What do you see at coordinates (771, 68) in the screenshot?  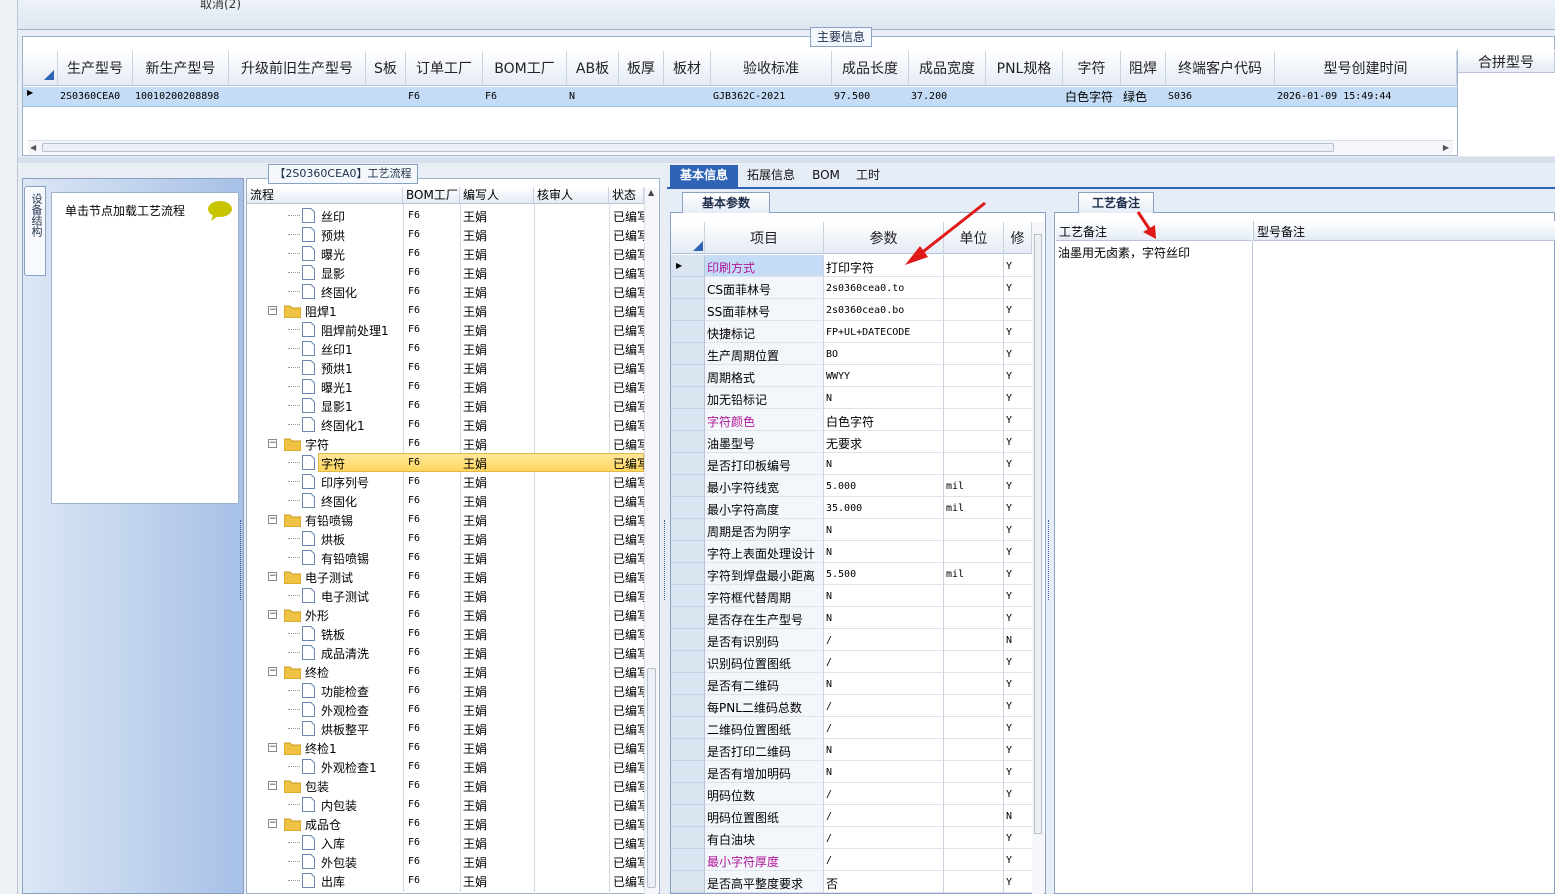 I see `main-col-header: 验收标准` at bounding box center [771, 68].